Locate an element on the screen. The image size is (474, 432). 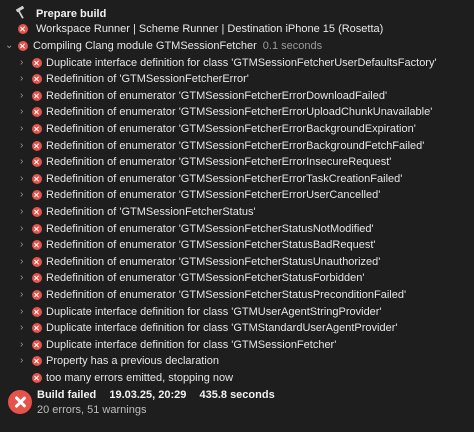
build-status: Build failed is located at coordinates (67, 395).